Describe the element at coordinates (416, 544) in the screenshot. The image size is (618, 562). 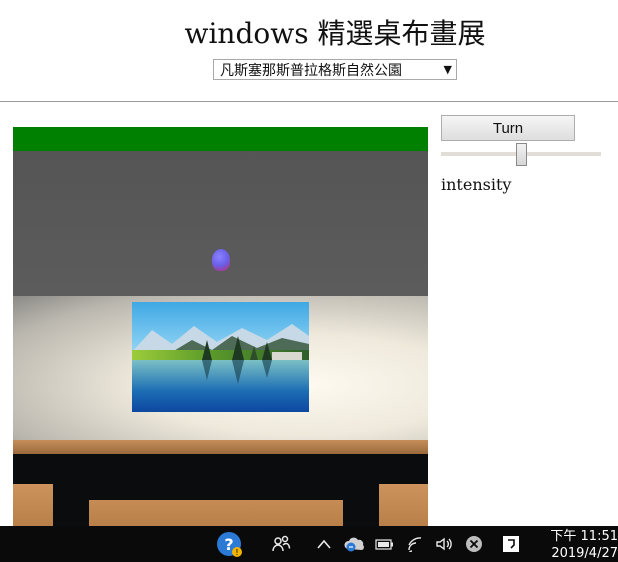
I see `wifi-icon` at that location.